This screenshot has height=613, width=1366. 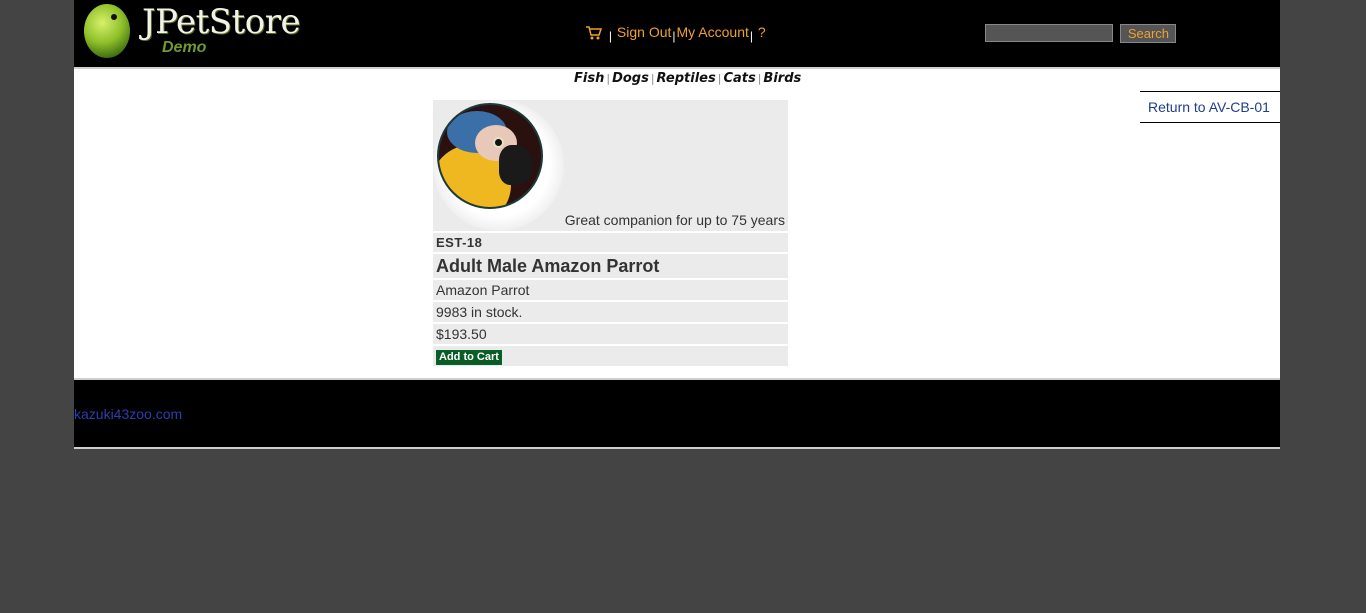 I want to click on item-name: Adult Male Amazon Parrot, so click(x=610, y=266).